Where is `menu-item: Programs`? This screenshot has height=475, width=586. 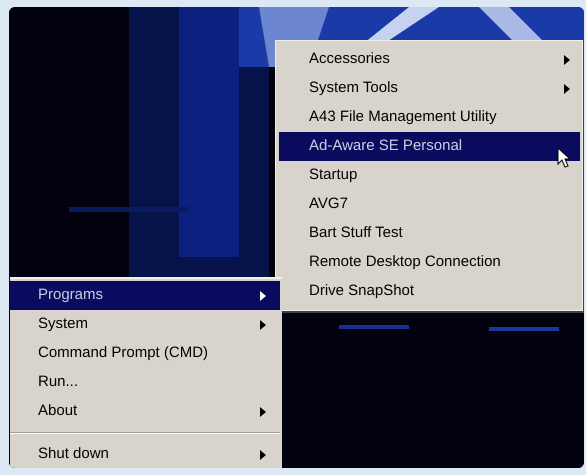
menu-item: Programs is located at coordinates (145, 295).